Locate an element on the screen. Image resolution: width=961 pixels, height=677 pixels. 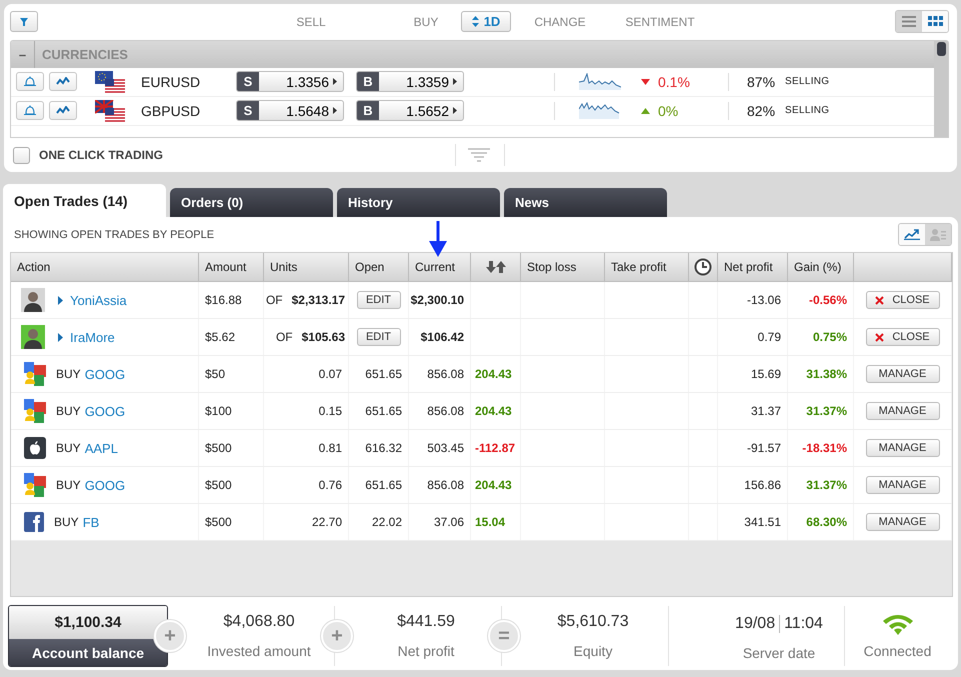
net-profit-cell: 156.86 is located at coordinates (753, 485).